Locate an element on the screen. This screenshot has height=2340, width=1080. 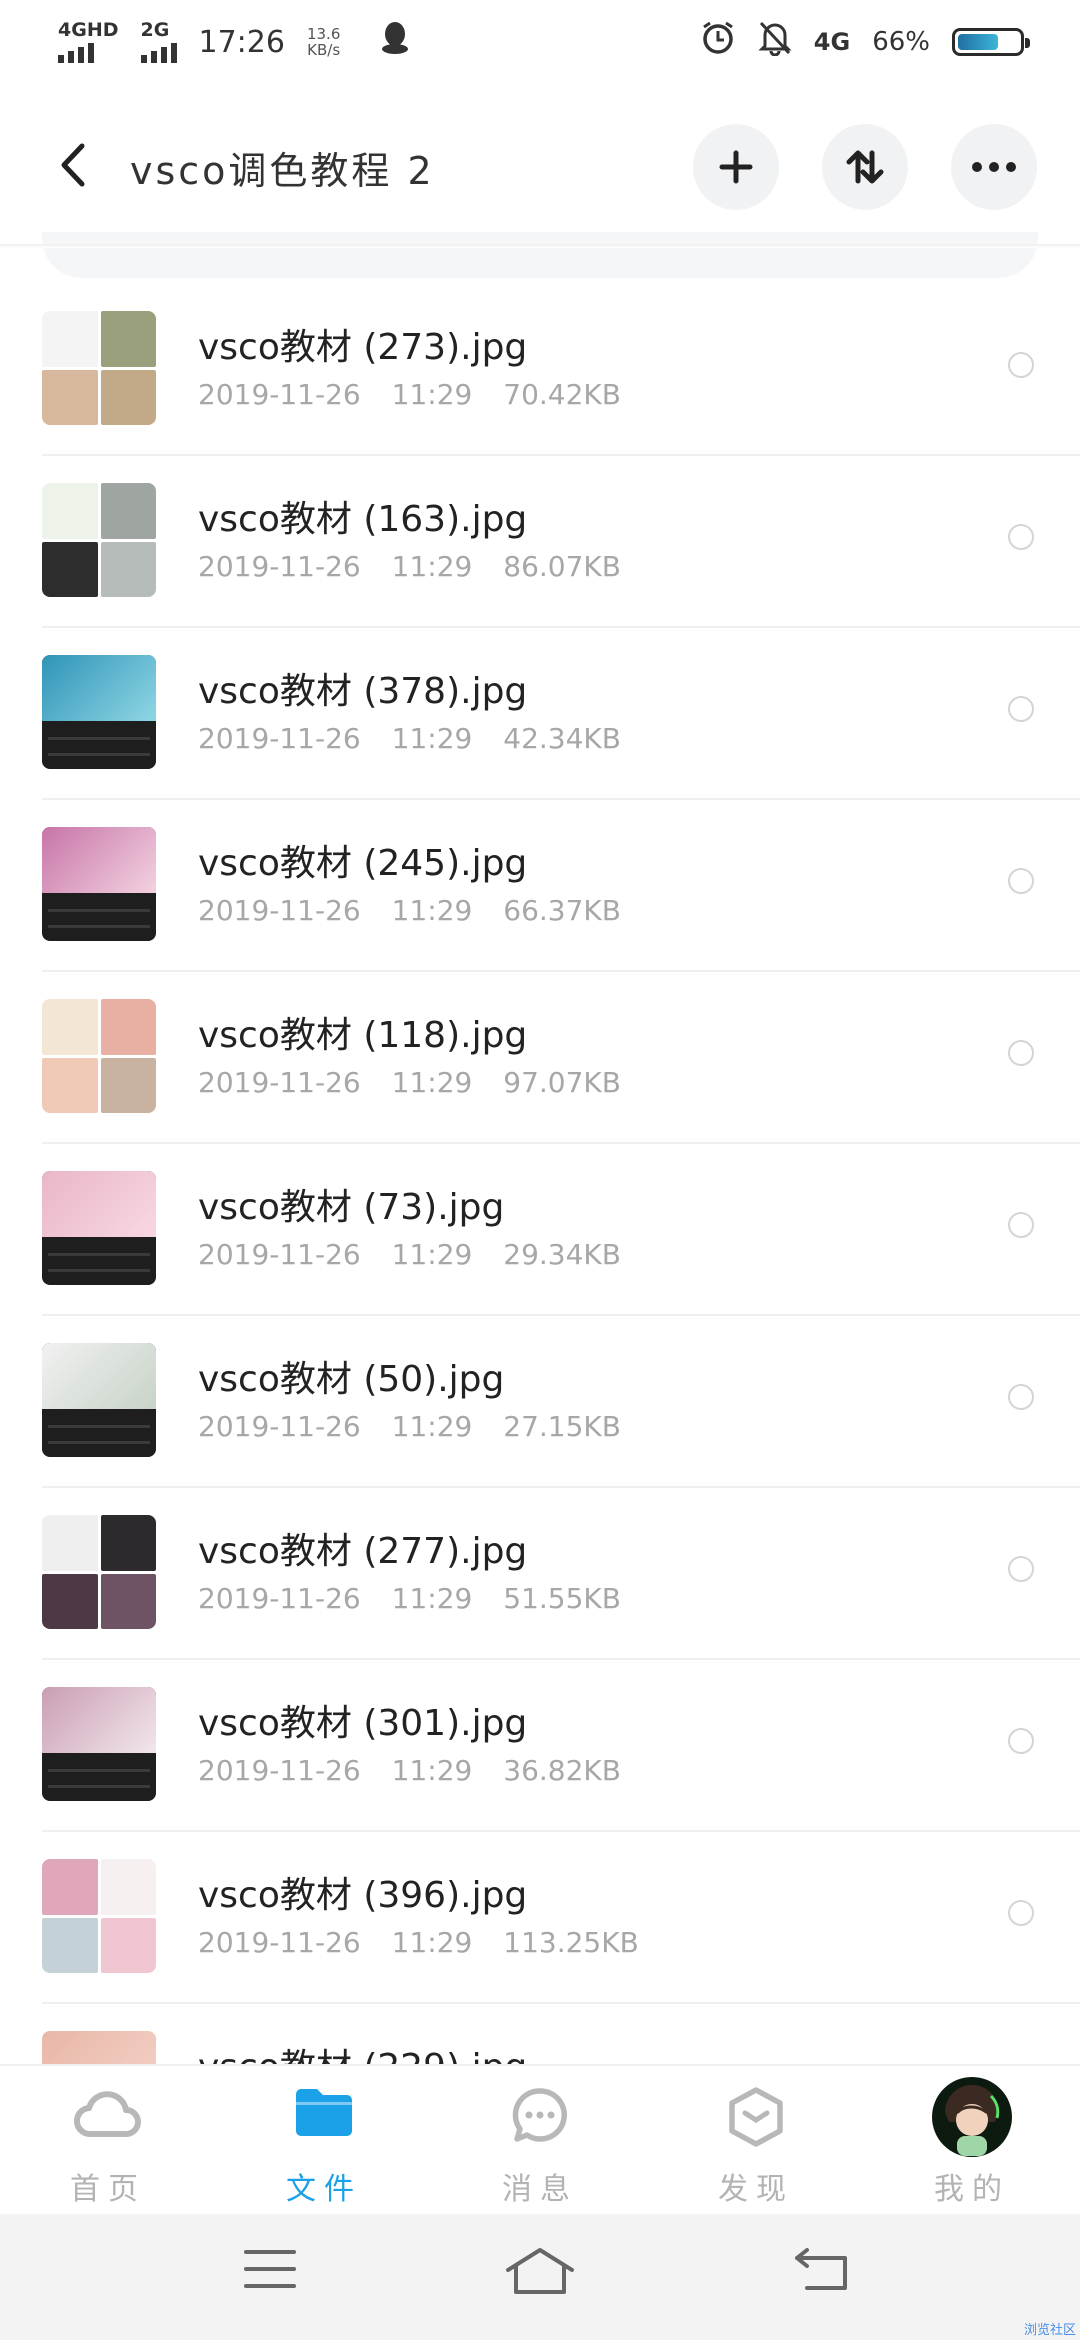
sort-icon is located at coordinates (865, 167).